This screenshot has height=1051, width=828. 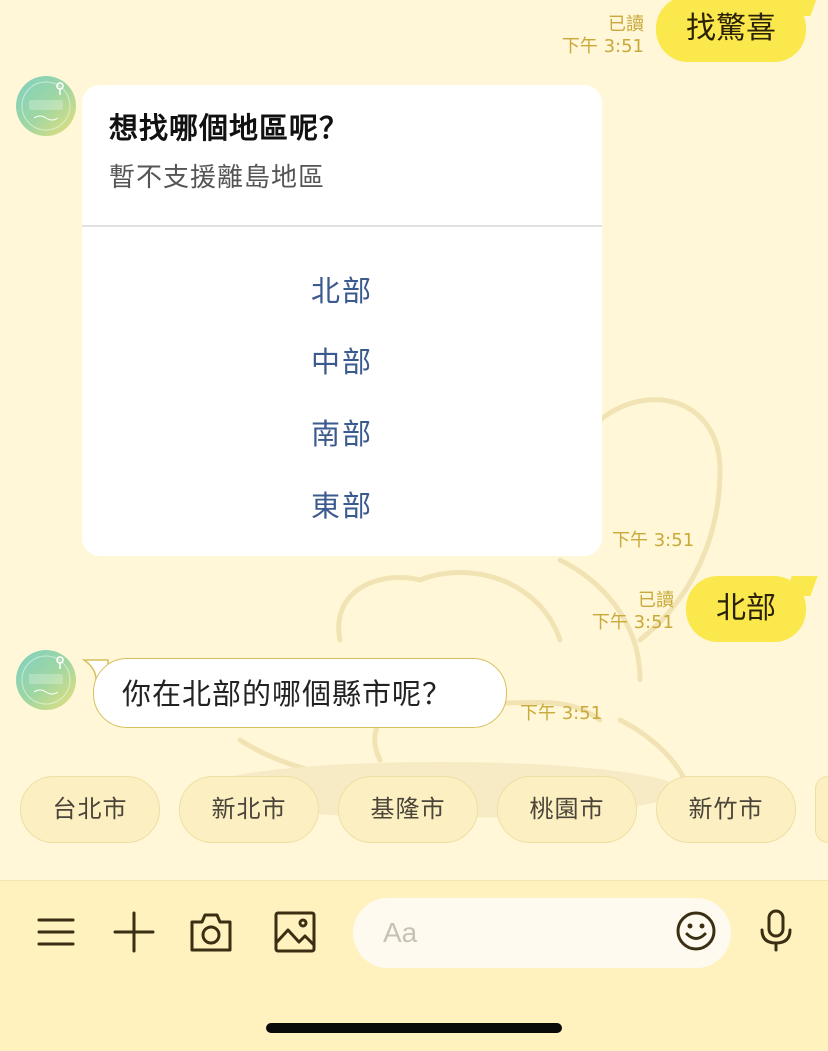 I want to click on microphone-icon, so click(x=776, y=930).